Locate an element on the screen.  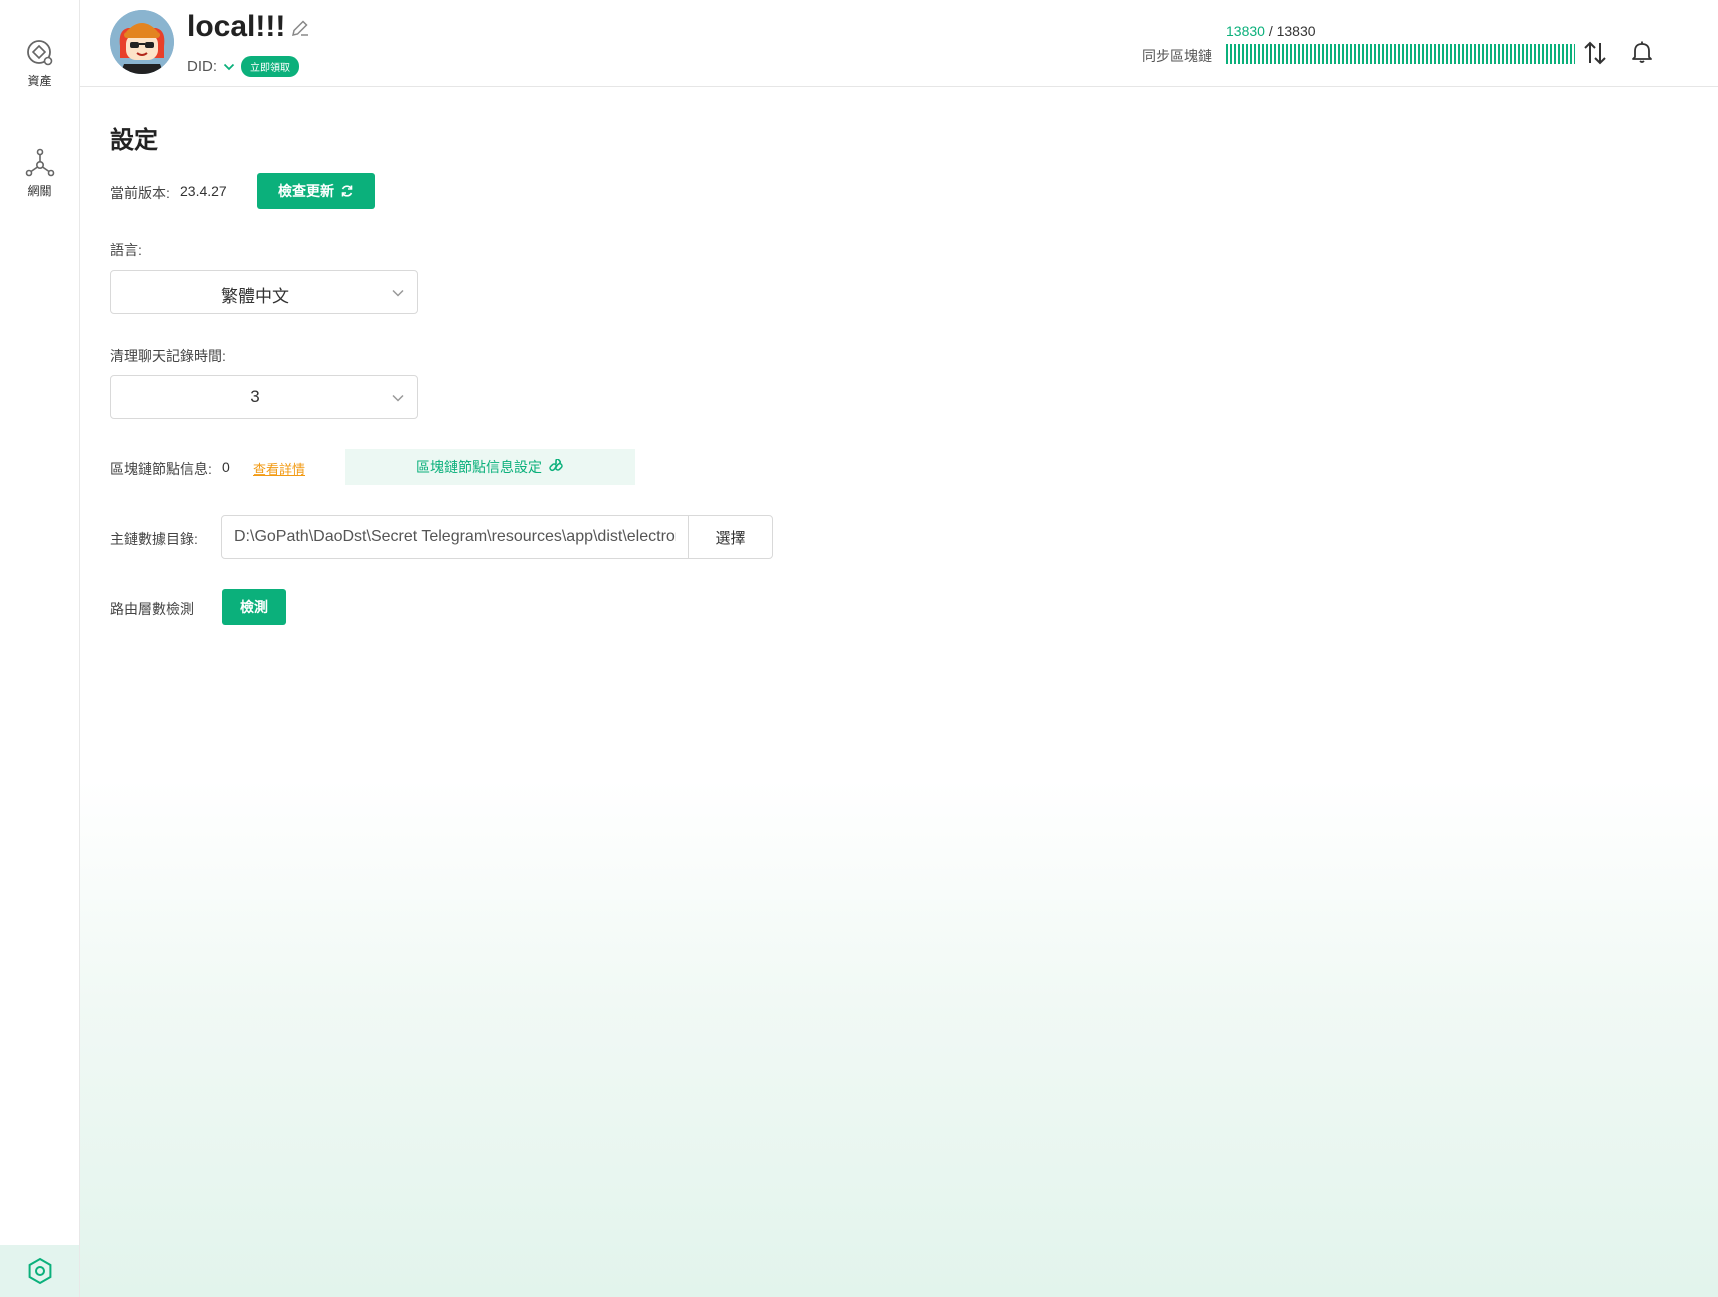
view-details-link: 查看詳情 is located at coordinates (279, 468).